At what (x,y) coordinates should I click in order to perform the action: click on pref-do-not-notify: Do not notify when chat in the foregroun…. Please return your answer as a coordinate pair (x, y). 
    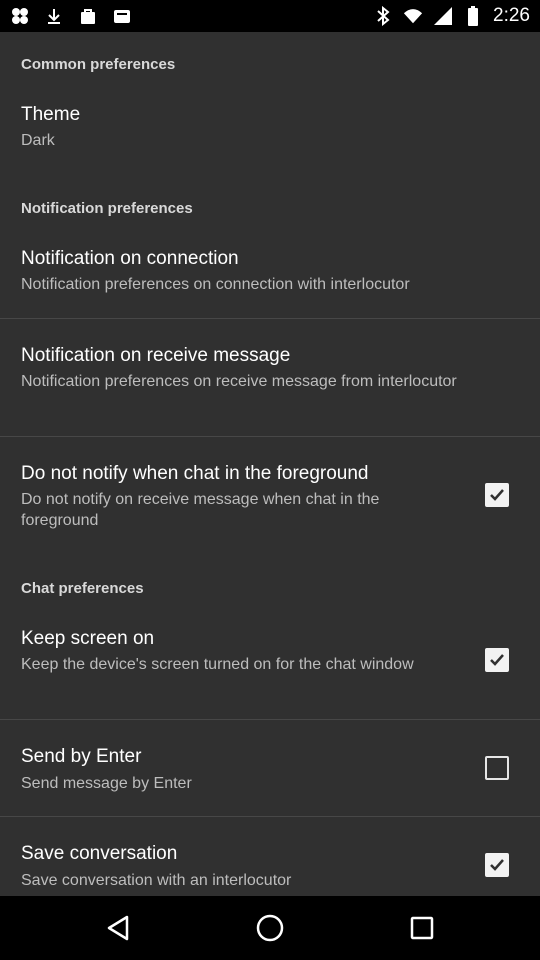
    Looking at the image, I should click on (270, 506).